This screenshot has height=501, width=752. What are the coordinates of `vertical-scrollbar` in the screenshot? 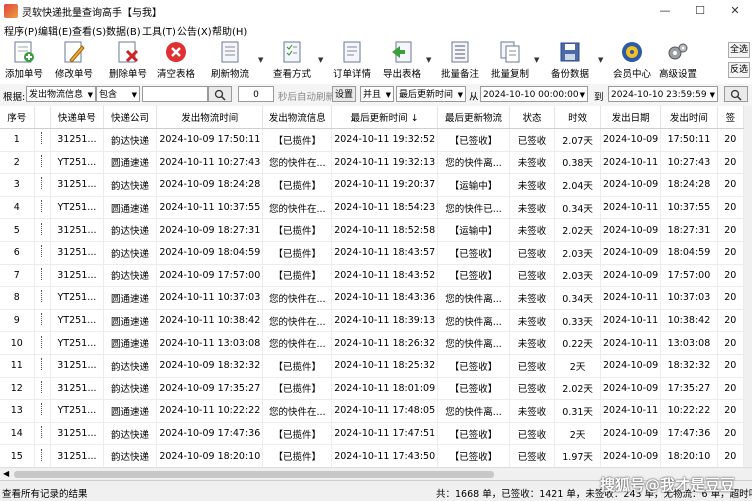 It's located at (748, 286).